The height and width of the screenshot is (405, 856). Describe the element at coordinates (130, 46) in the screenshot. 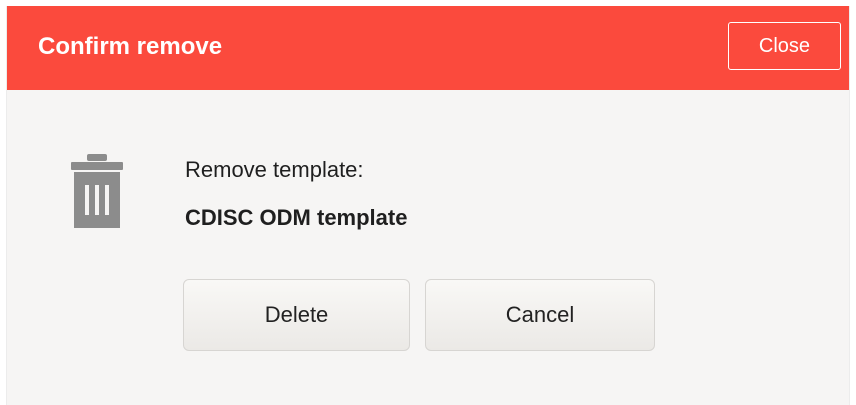

I see `dialog-title: Confirm remove` at that location.